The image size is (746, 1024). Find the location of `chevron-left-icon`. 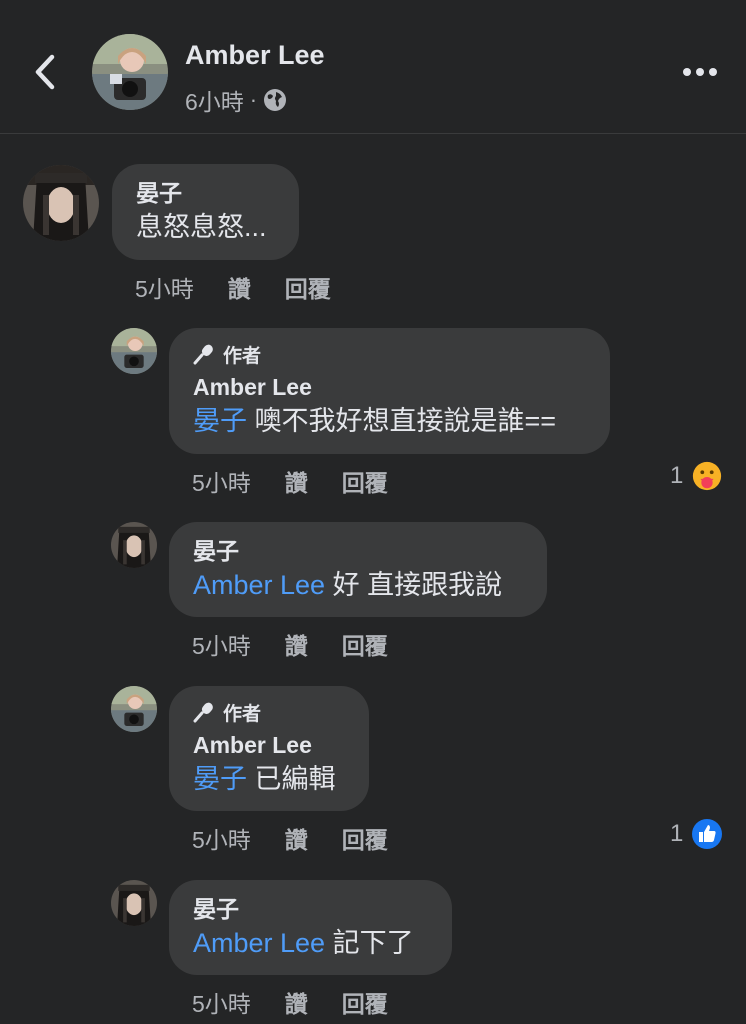

chevron-left-icon is located at coordinates (45, 72).